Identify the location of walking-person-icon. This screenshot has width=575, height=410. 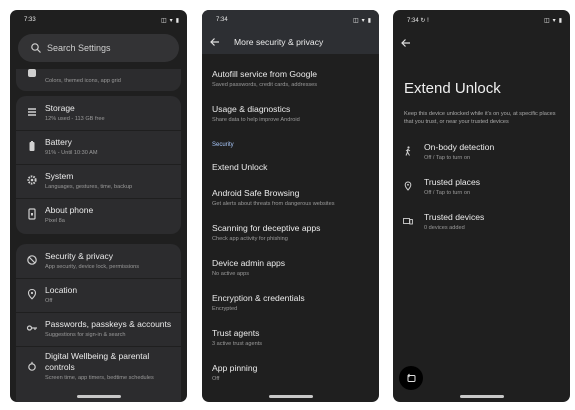
(408, 151).